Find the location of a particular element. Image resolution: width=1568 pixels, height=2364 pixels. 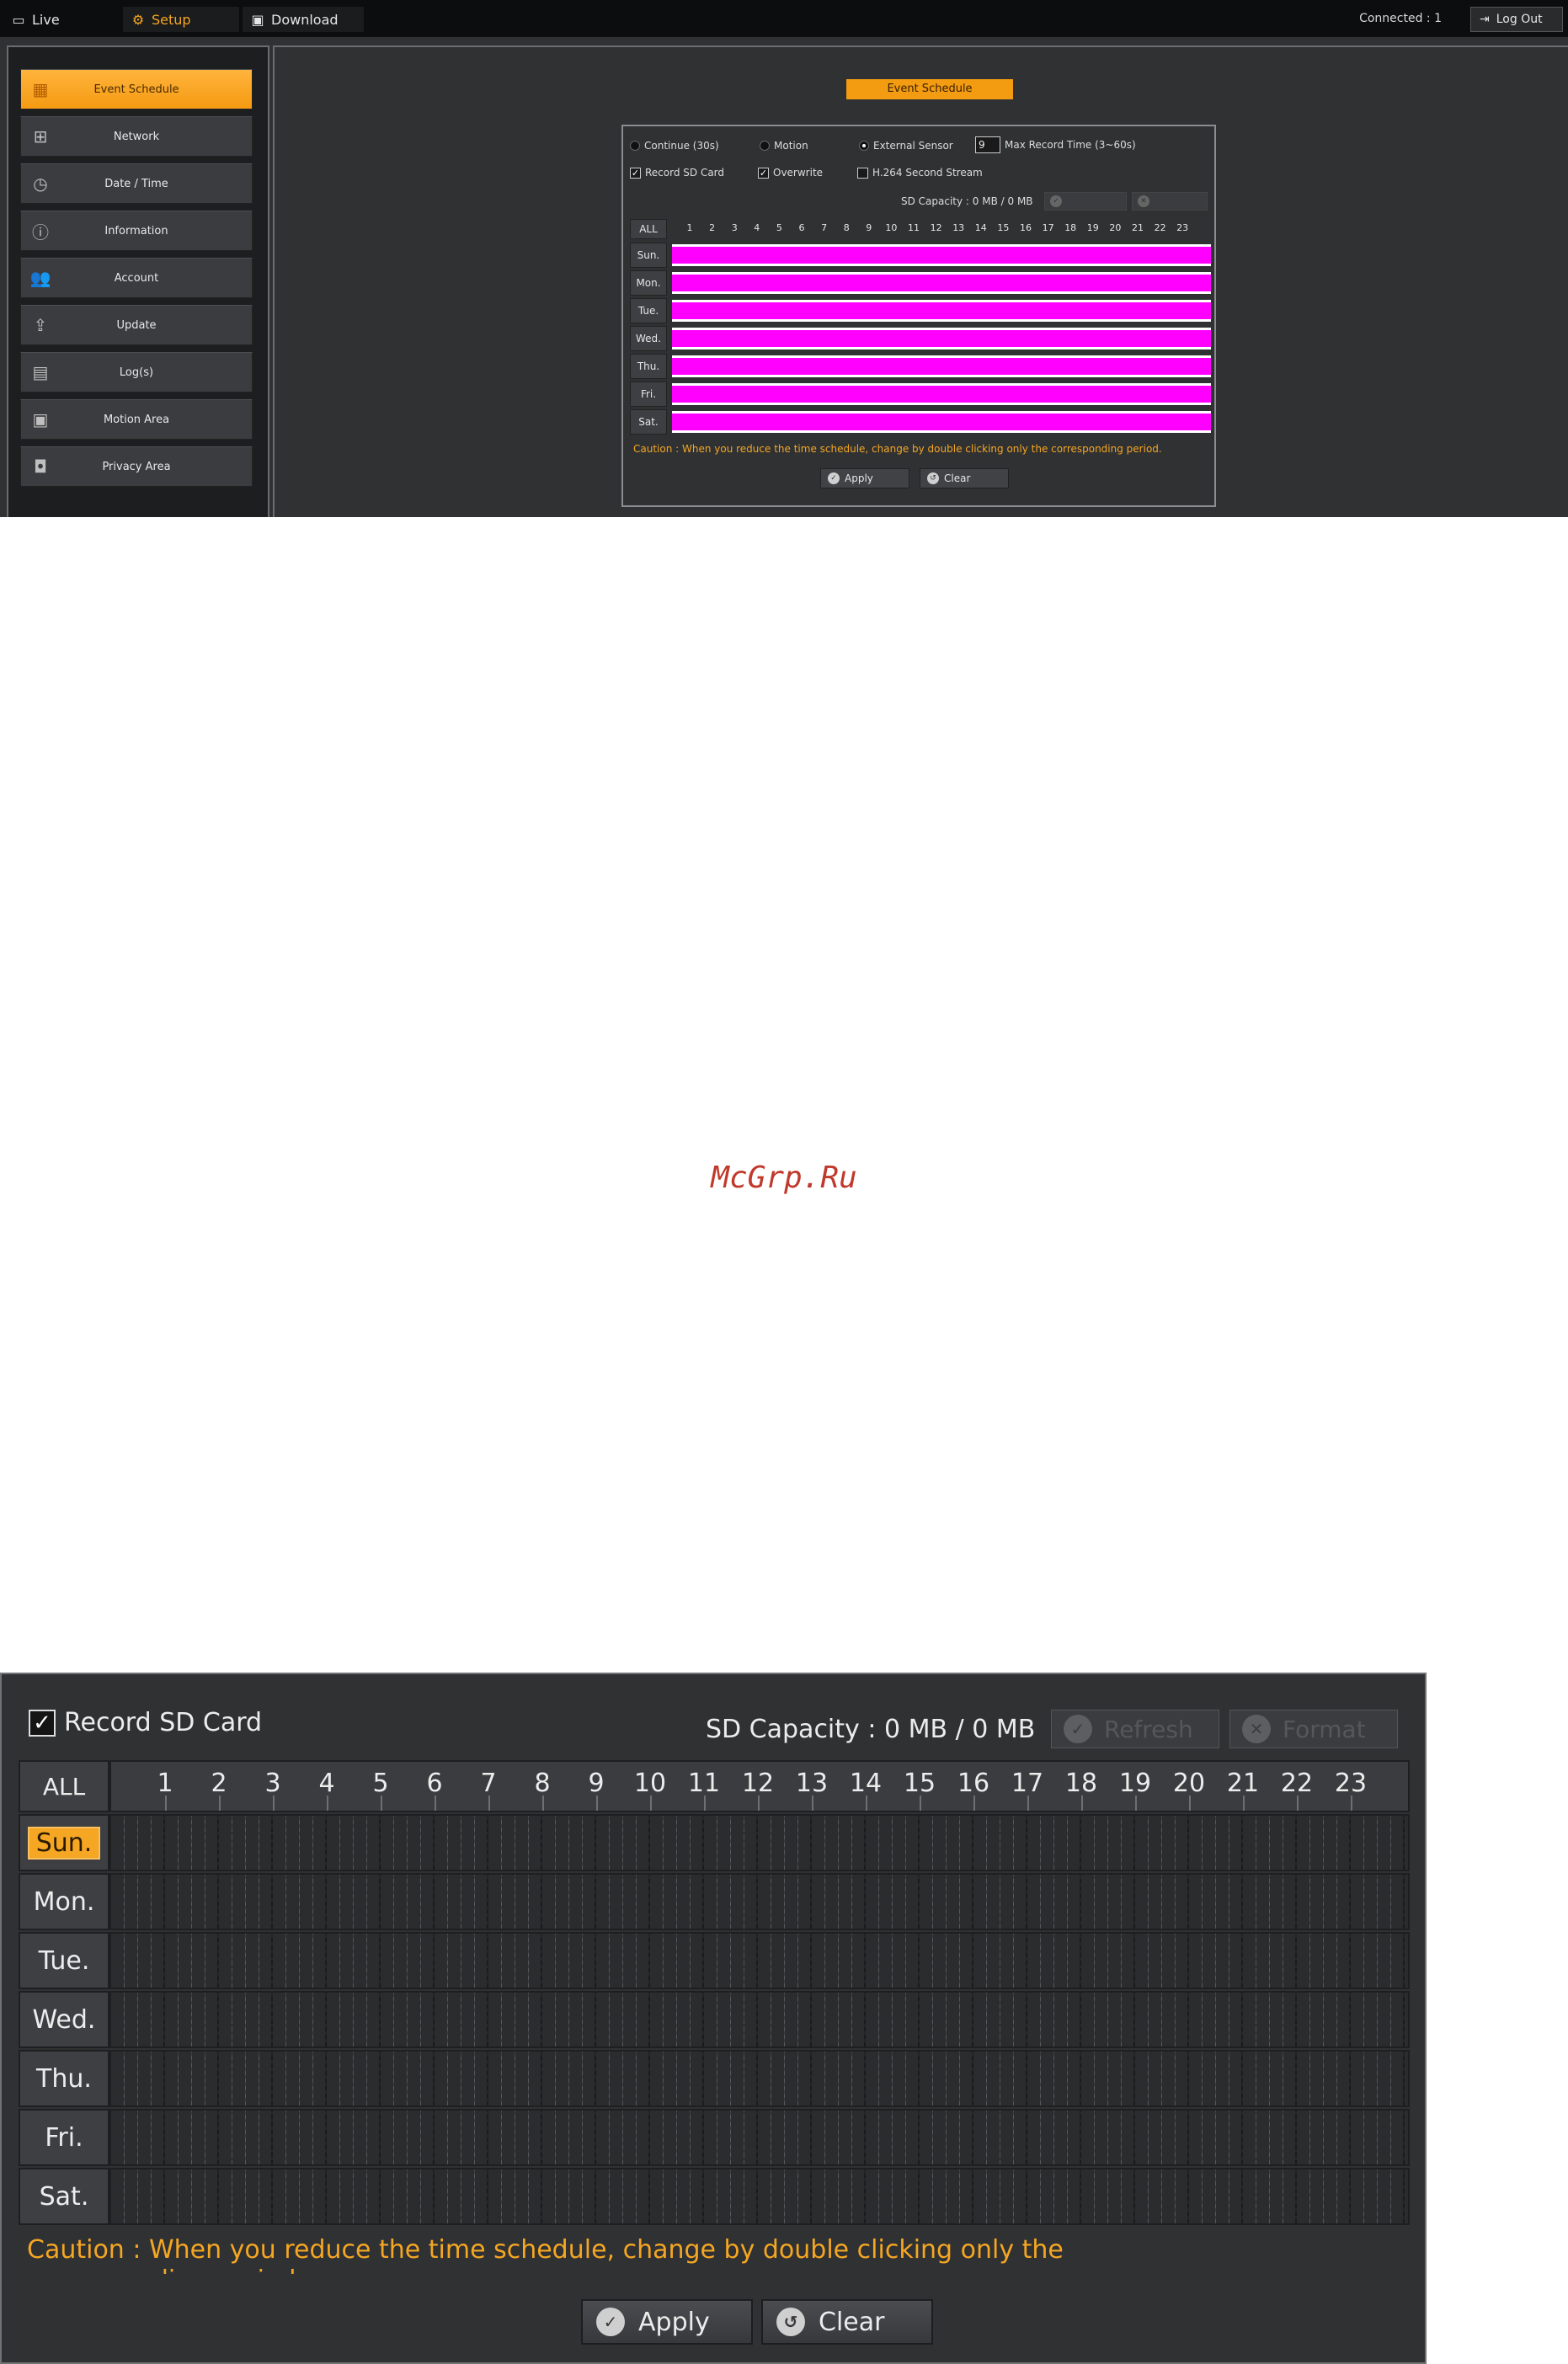

overwrite-checkbox: ✓ Overwrite is located at coordinates (790, 173).